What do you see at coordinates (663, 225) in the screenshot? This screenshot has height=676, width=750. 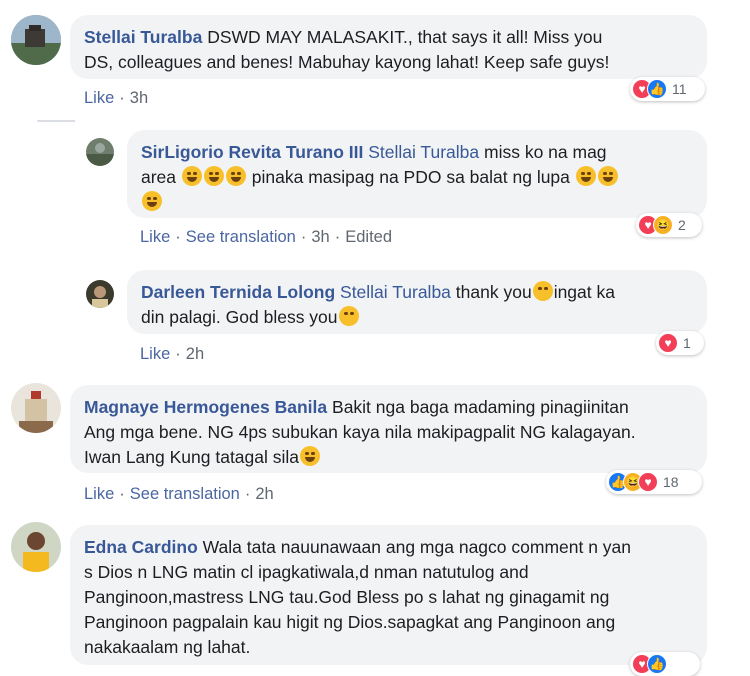 I see `haha-reaction-icon: 😆` at bounding box center [663, 225].